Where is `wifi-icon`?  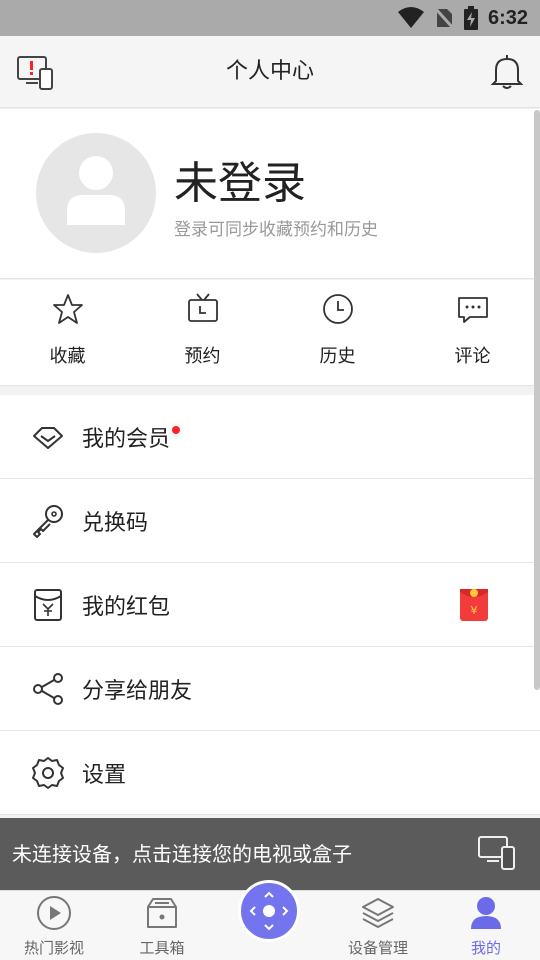
wifi-icon is located at coordinates (410, 17).